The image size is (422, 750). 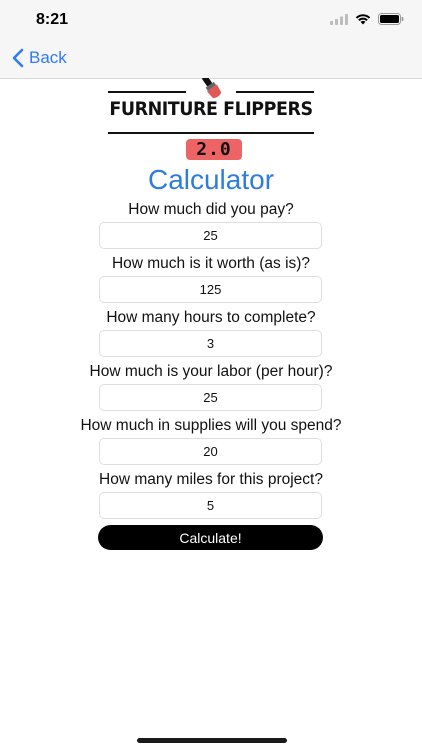 What do you see at coordinates (211, 59) in the screenshot?
I see `nav-bar: Back` at bounding box center [211, 59].